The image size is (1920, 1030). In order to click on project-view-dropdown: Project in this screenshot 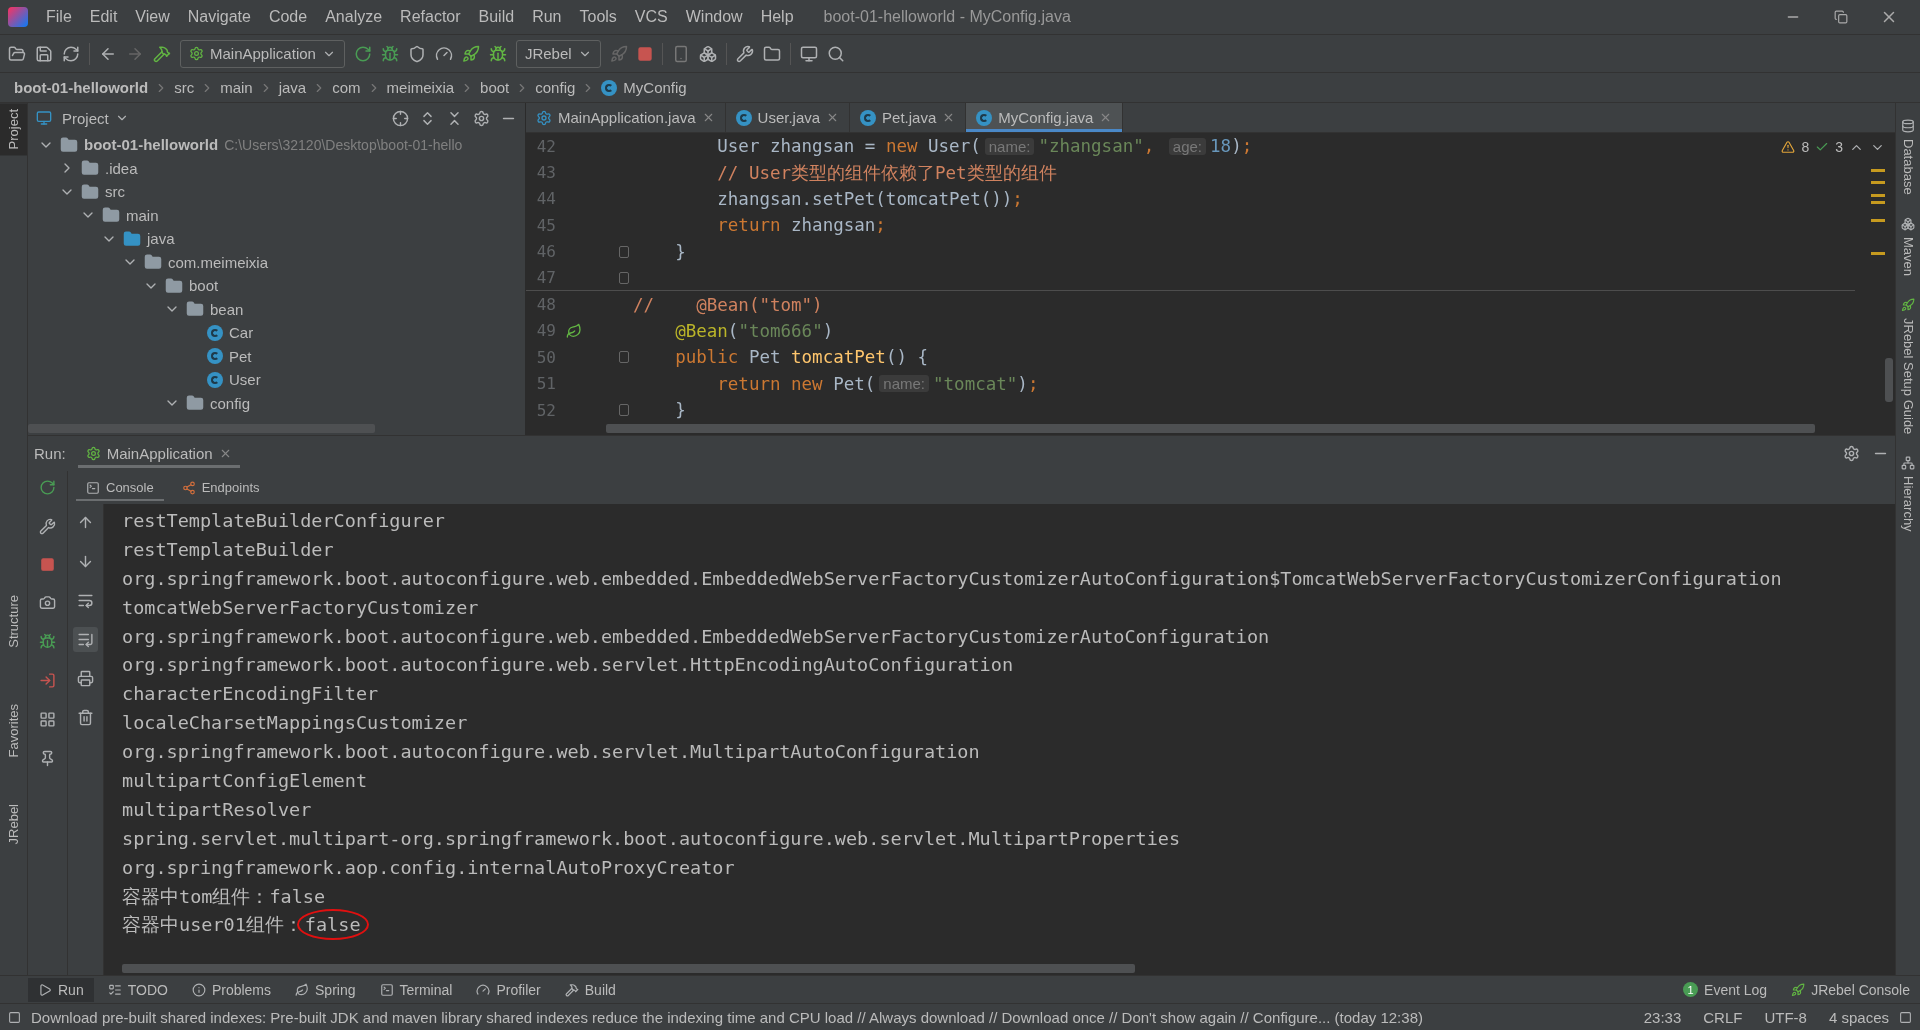, I will do `click(95, 118)`.